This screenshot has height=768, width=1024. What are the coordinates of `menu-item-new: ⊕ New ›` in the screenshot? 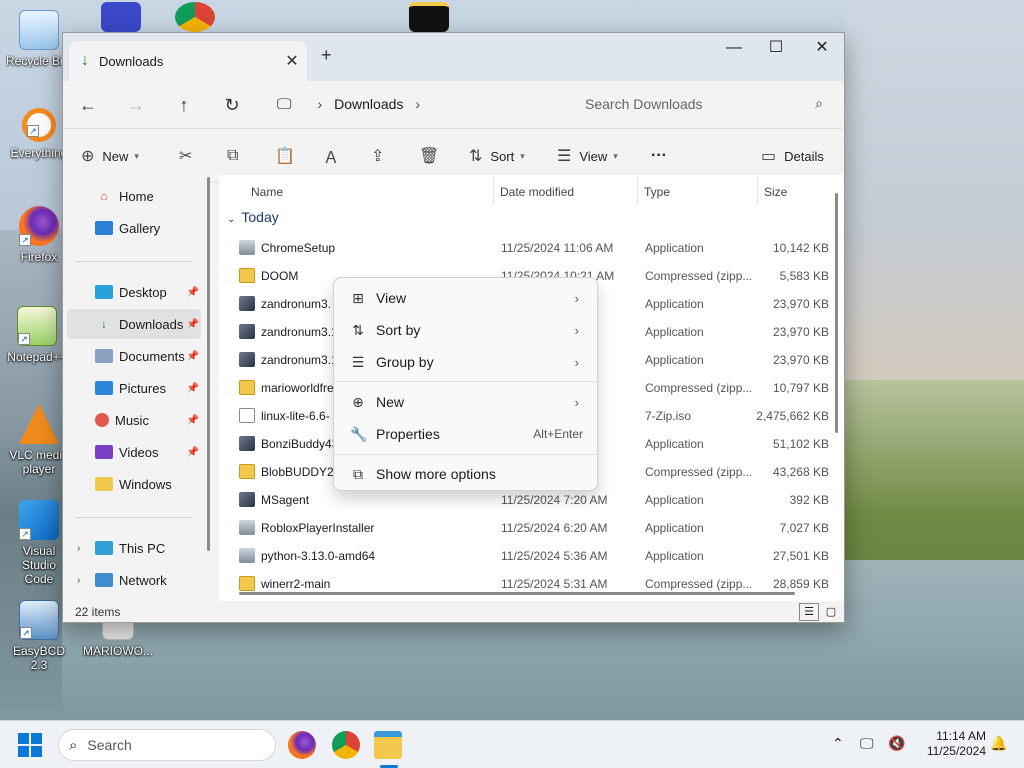 It's located at (466, 402).